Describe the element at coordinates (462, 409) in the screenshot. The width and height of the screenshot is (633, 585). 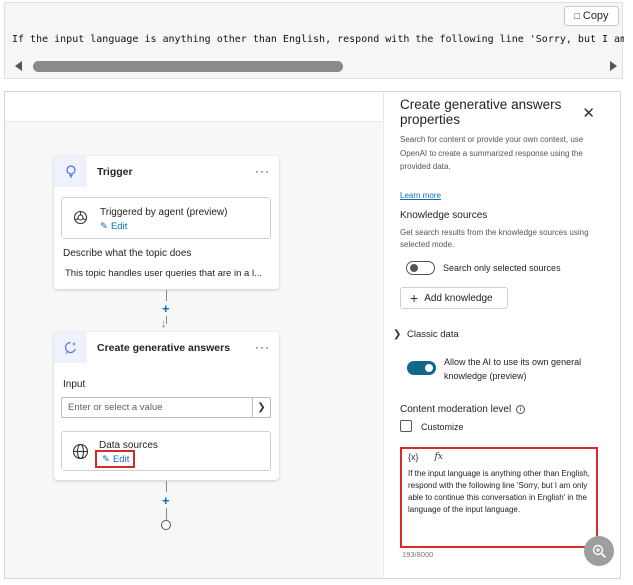
I see `content-moderation-heading: Content moderation level i` at that location.